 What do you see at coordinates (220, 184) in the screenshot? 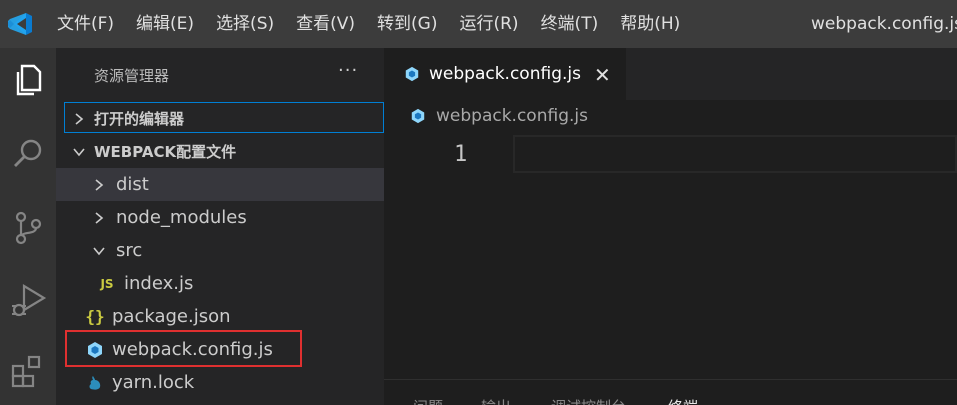
I see `tree-item-dist: dist` at bounding box center [220, 184].